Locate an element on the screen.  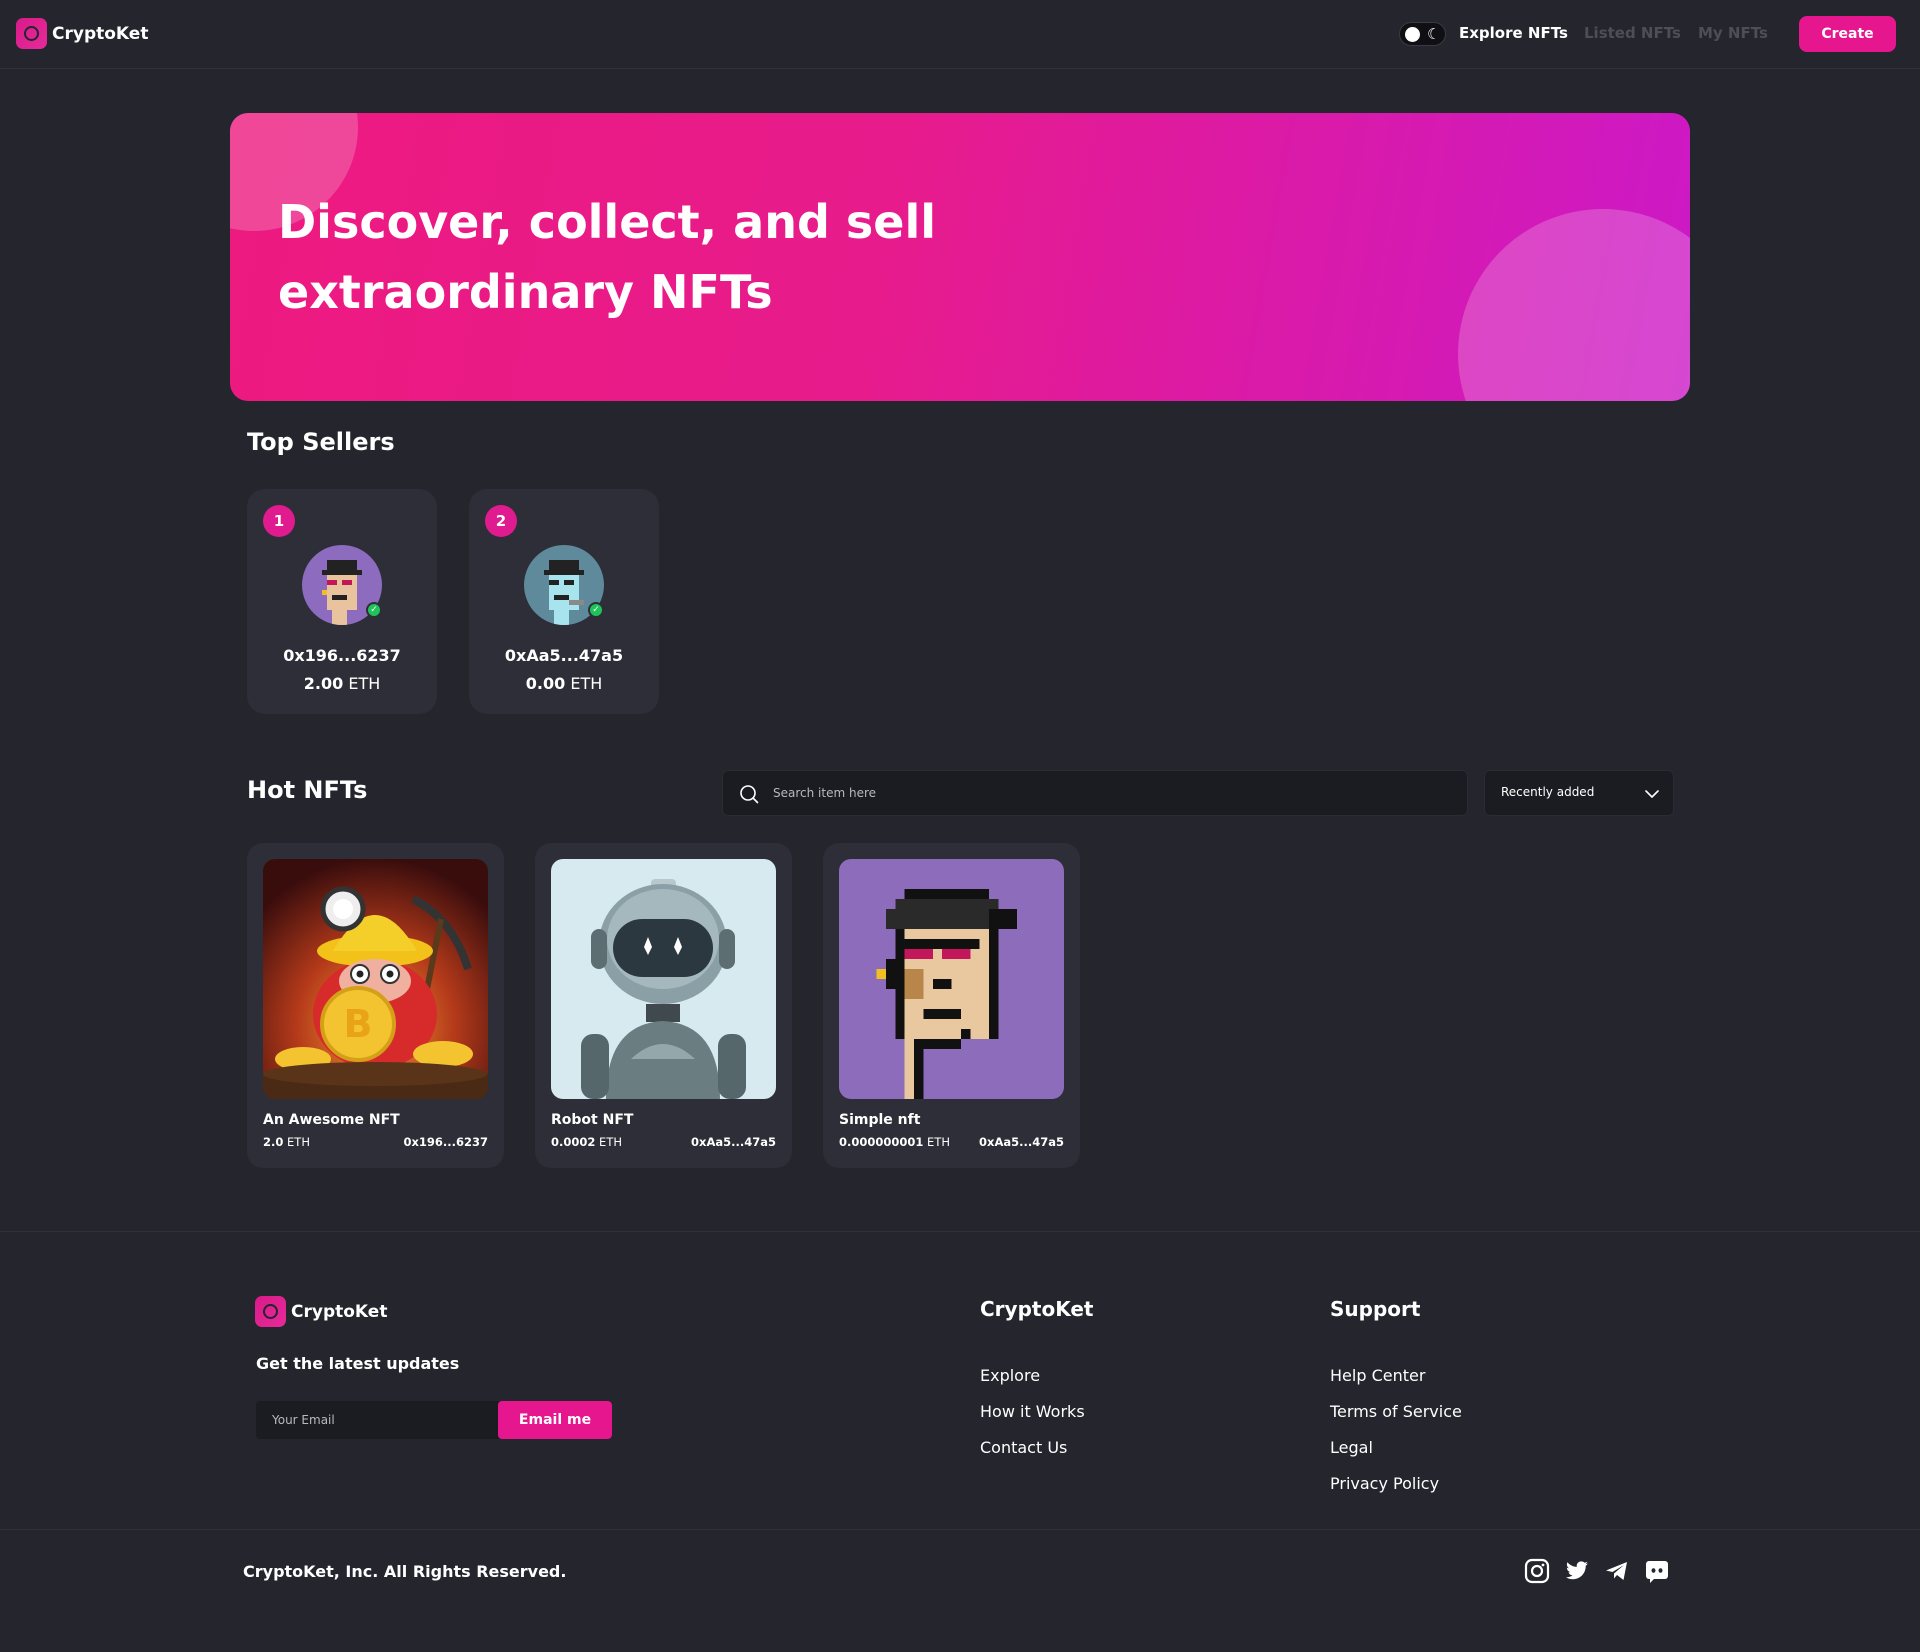
discord-icon is located at coordinates (1657, 1571).